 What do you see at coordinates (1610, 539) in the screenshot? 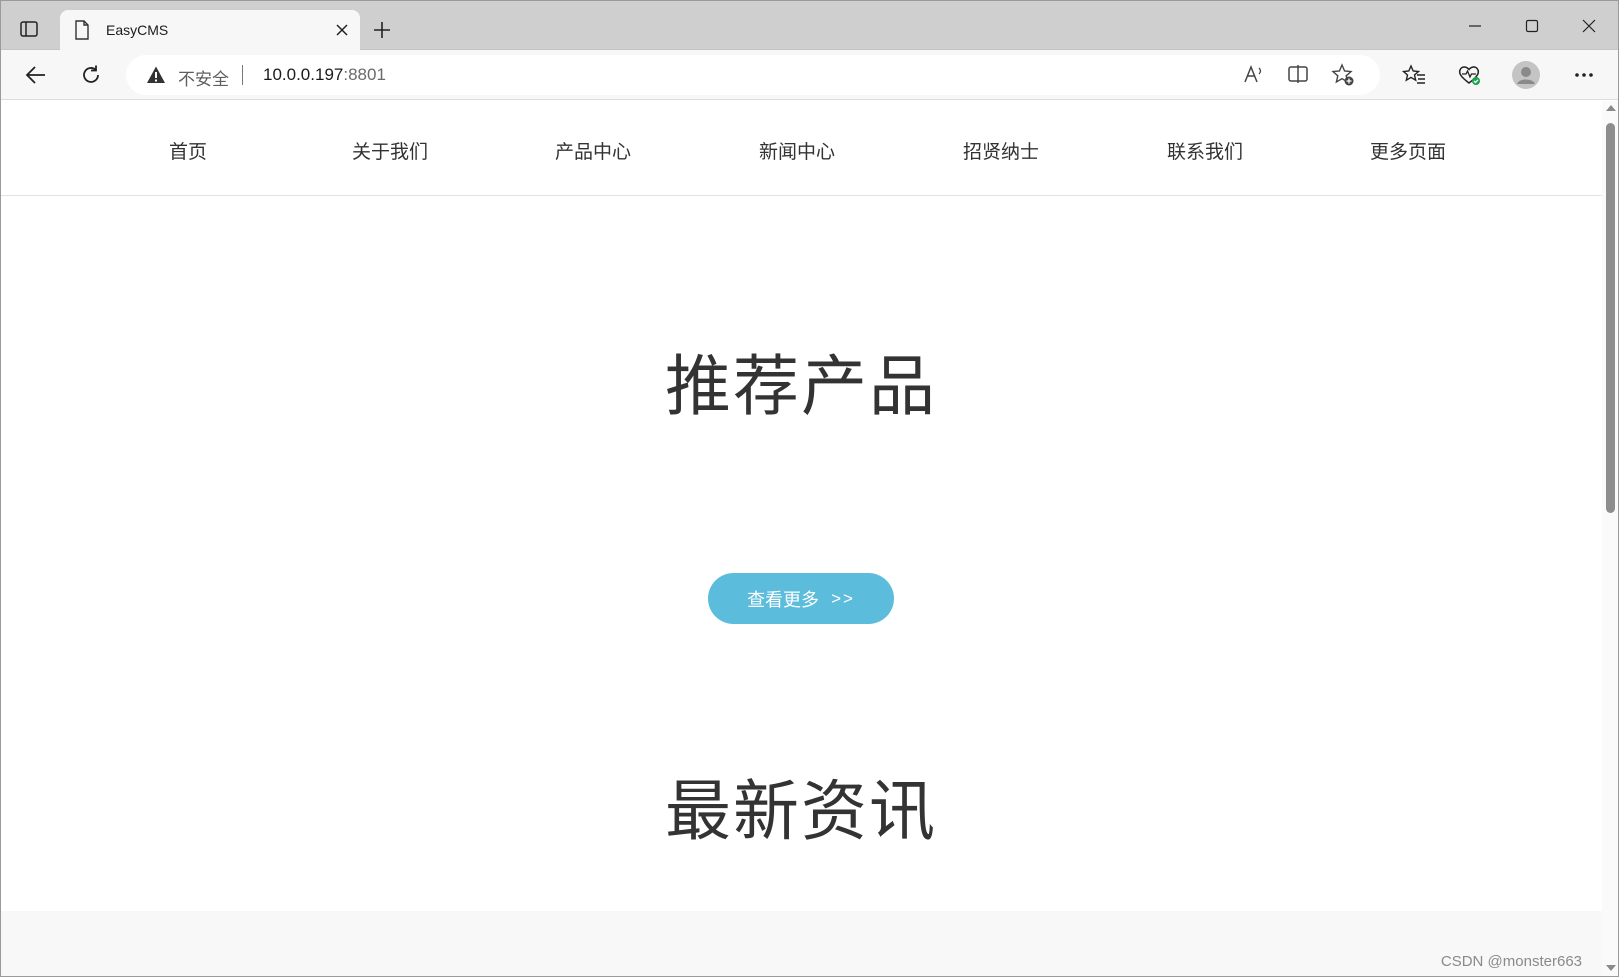
I see `page-scrollbar` at bounding box center [1610, 539].